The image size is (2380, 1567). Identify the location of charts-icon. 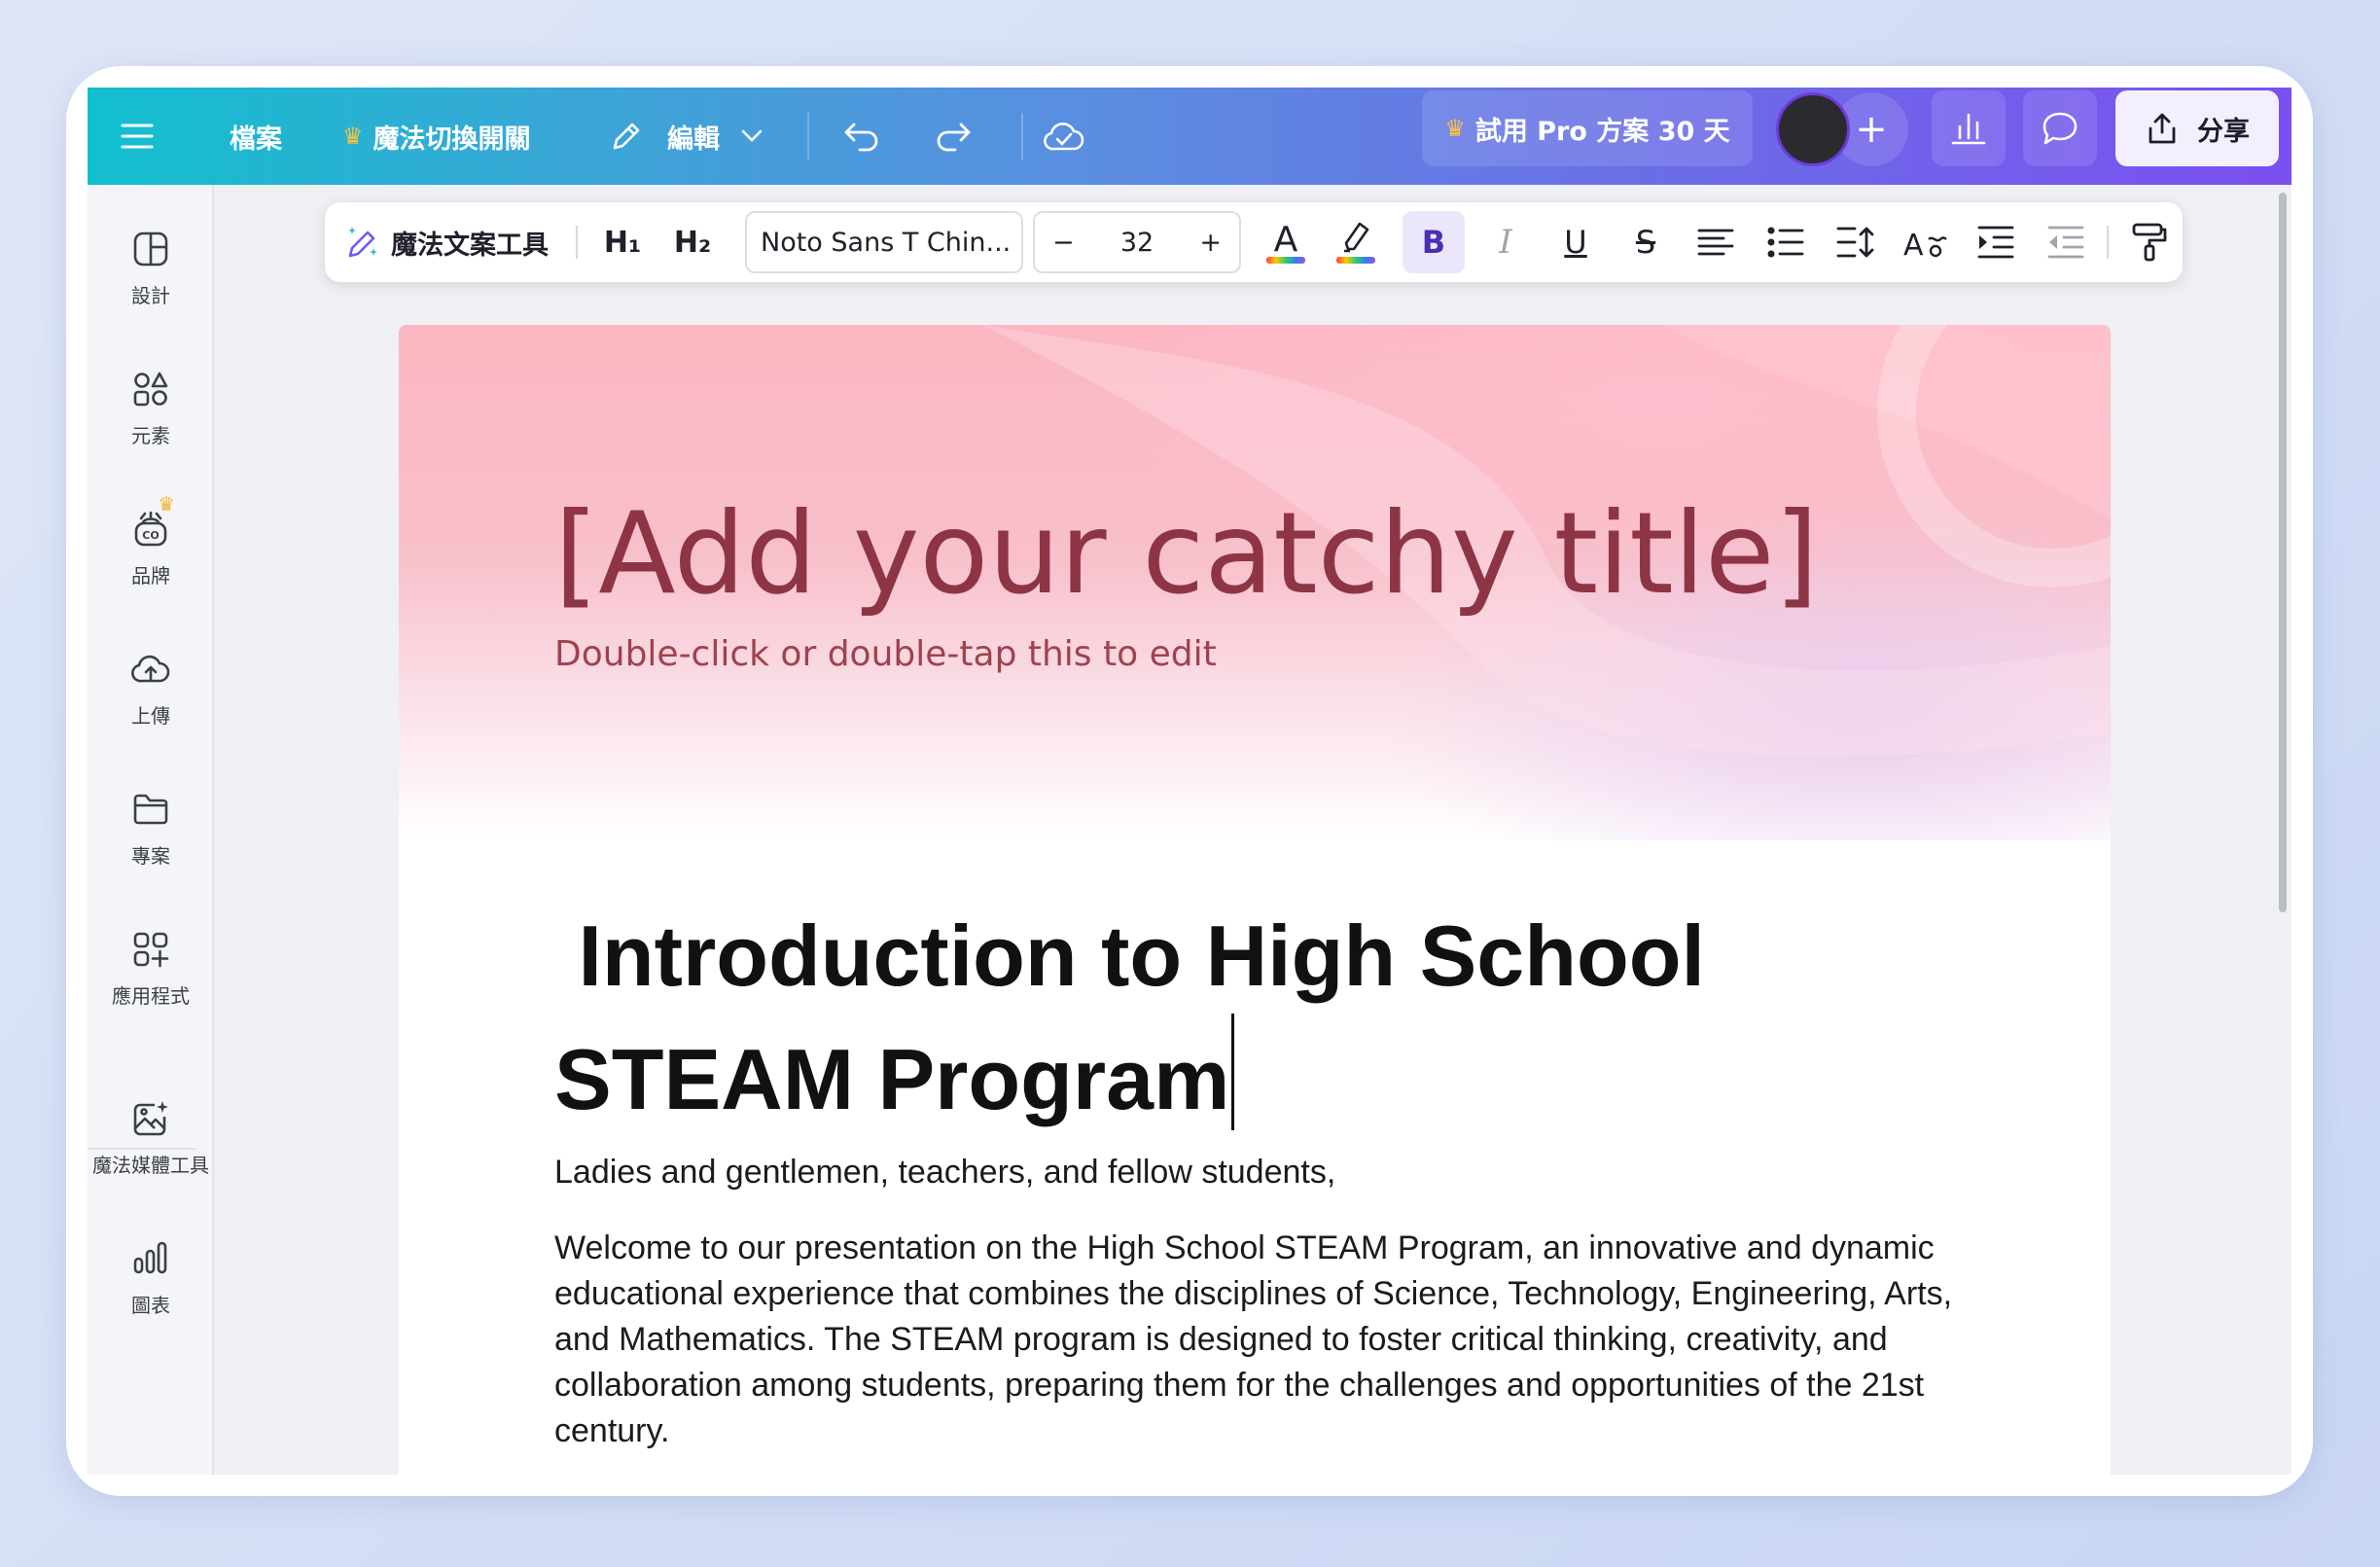
(150, 1257).